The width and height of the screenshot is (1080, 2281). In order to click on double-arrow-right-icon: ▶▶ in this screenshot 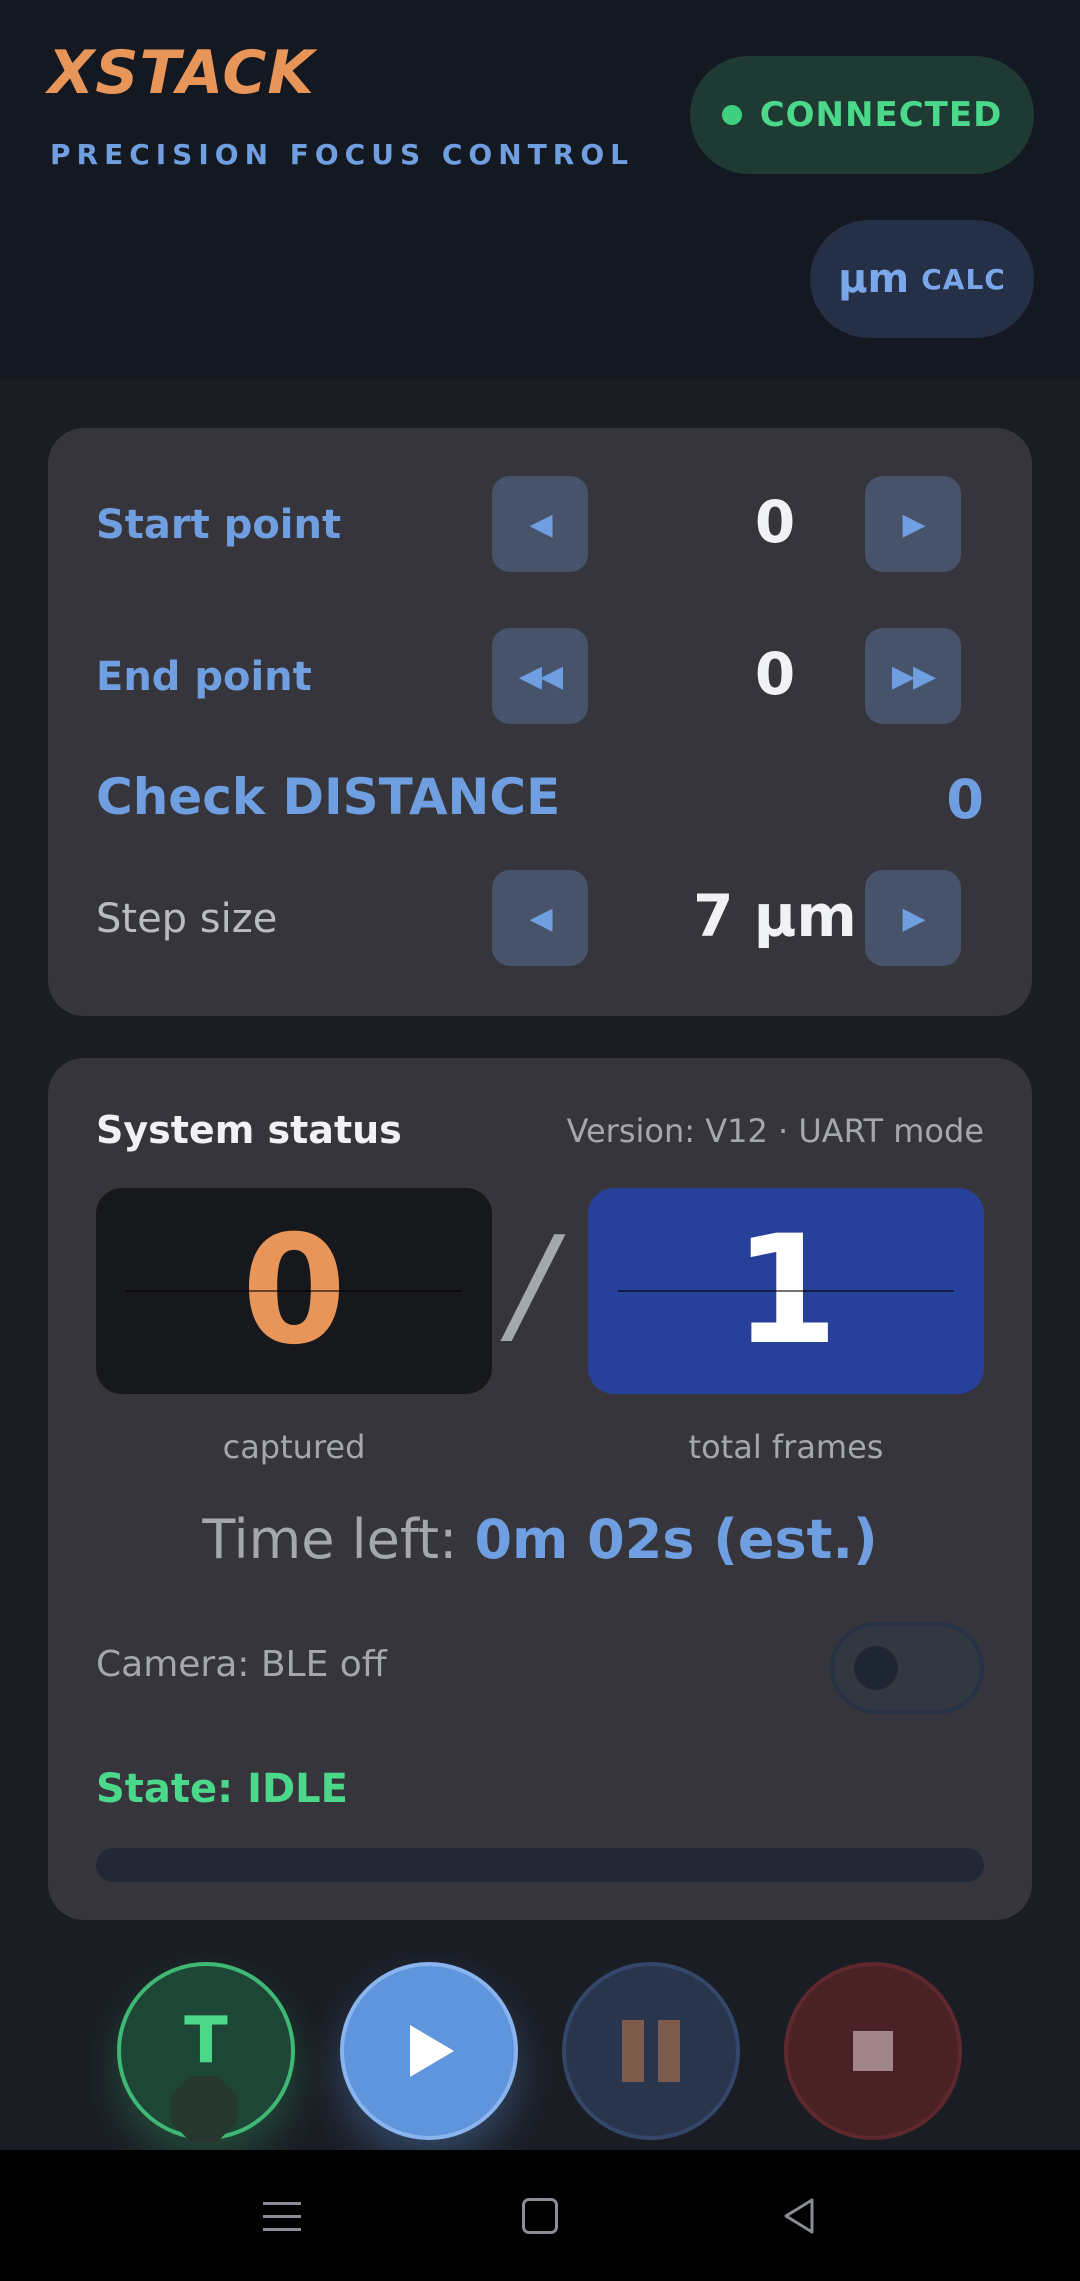, I will do `click(913, 676)`.